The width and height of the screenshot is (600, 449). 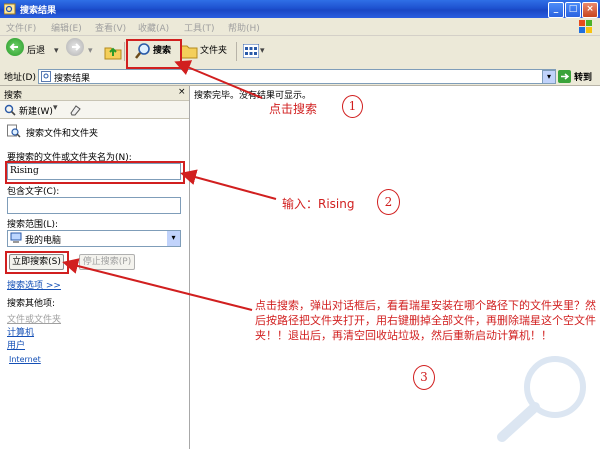 What do you see at coordinates (75, 110) in the screenshot?
I see `eraser-icon` at bounding box center [75, 110].